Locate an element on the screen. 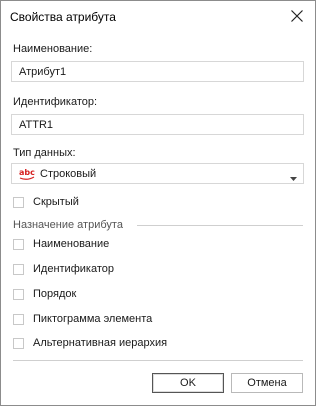  datatype-label: Тип данных: is located at coordinates (44, 153).